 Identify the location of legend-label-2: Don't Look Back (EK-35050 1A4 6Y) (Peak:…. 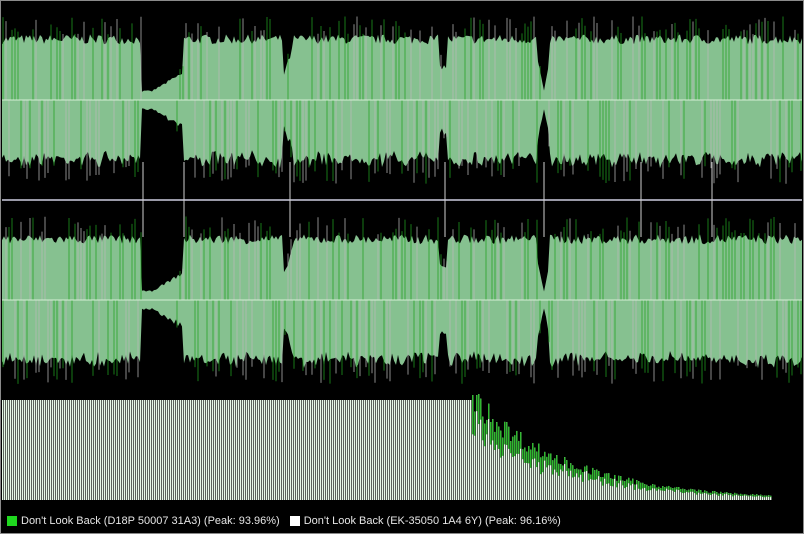
(432, 520).